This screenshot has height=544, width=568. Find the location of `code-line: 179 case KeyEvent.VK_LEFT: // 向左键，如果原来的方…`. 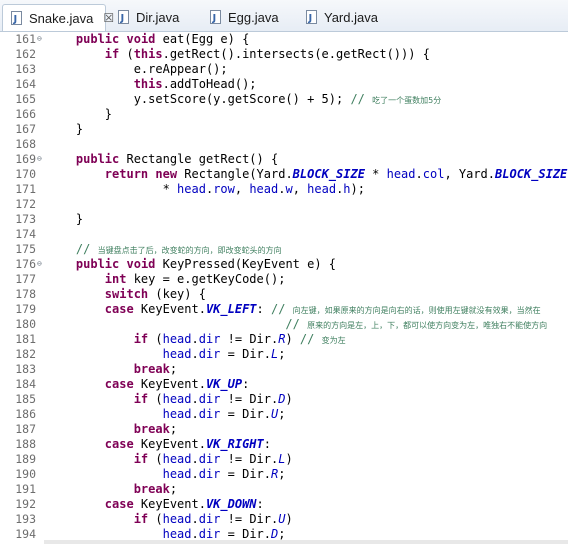

code-line: 179 case KeyEvent.VK_LEFT: // 向左键，如果原来的方… is located at coordinates (284, 309).